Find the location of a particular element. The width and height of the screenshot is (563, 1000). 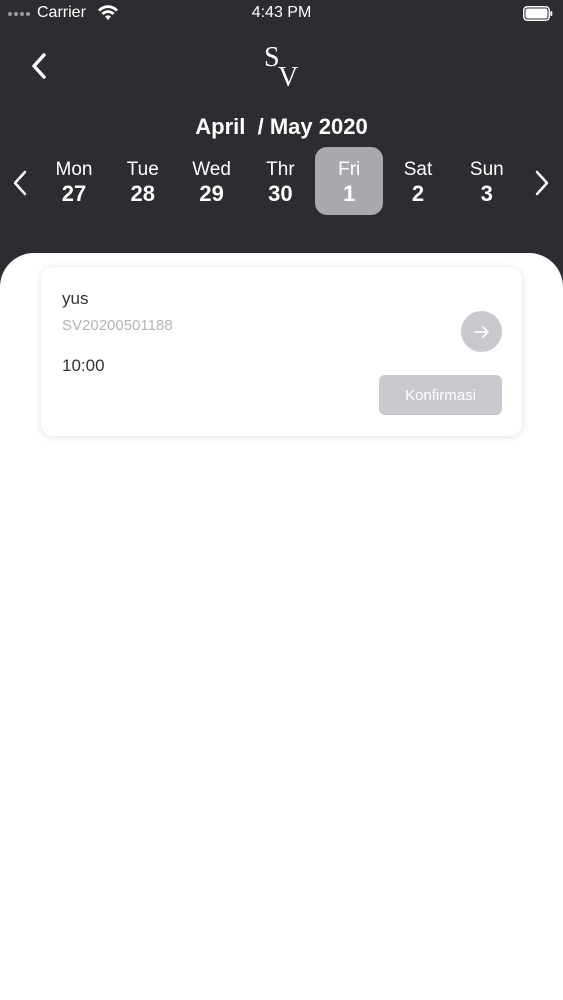

back-chevron-icon is located at coordinates (39, 66).